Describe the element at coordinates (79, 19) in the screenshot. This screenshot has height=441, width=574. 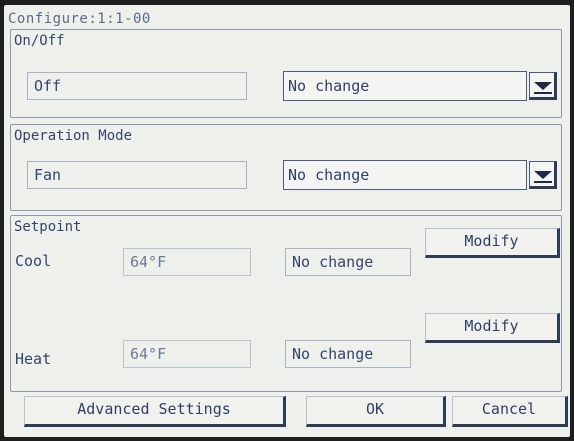
I see `page-title: Configure:1:1-00` at that location.